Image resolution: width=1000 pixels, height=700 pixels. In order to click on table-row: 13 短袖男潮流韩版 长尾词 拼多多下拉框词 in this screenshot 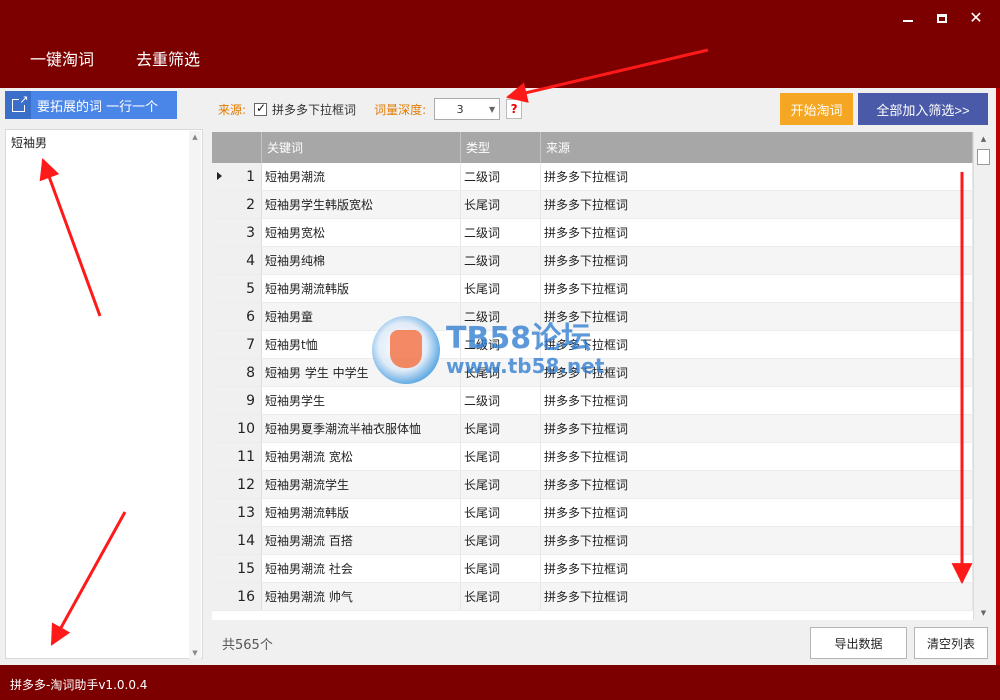, I will do `click(602, 513)`.